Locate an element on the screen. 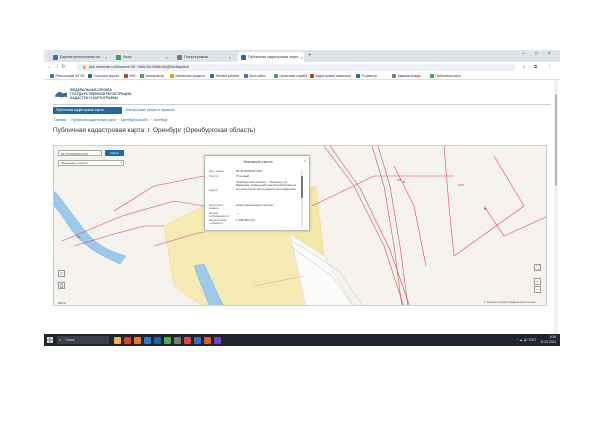 Image resolution: width=600 pixels, height=424 pixels. bookmark-item: Росреестр is located at coordinates (367, 75).